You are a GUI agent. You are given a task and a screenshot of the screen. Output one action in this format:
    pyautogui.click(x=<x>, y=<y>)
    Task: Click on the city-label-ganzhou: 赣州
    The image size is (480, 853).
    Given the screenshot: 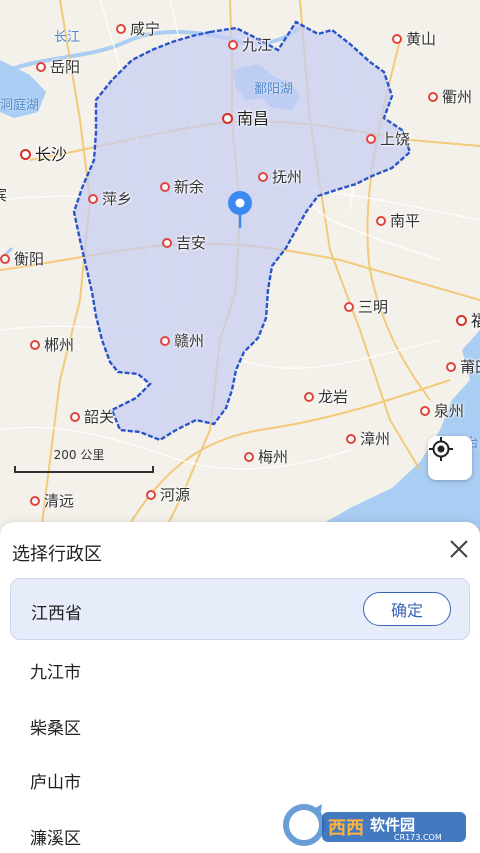 What is the action you would take?
    pyautogui.click(x=182, y=341)
    